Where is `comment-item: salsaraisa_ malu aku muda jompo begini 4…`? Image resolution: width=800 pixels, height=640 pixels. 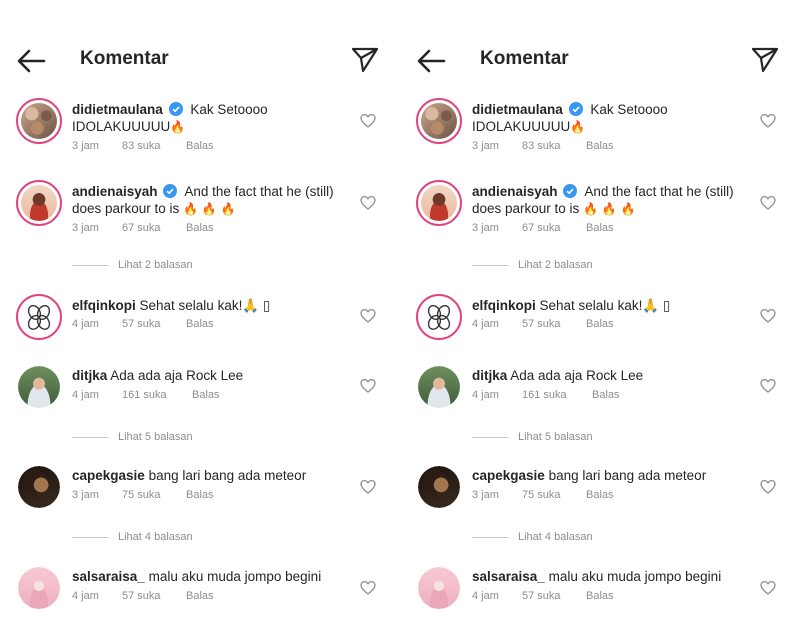 comment-item: salsaraisa_ malu aku muda jompo begini 4… is located at coordinates (600, 603).